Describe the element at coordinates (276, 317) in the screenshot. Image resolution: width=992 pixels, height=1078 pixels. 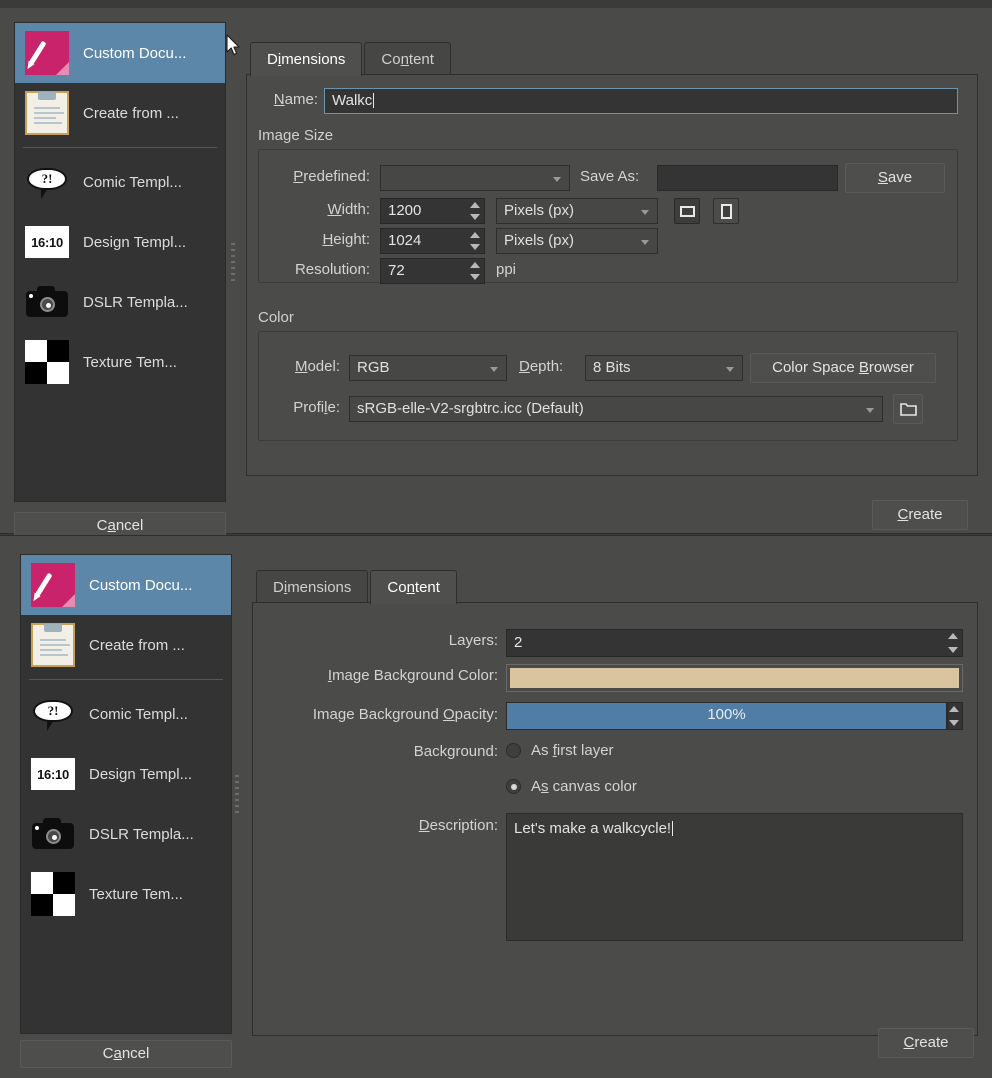
I see `color-group-label: Color` at that location.